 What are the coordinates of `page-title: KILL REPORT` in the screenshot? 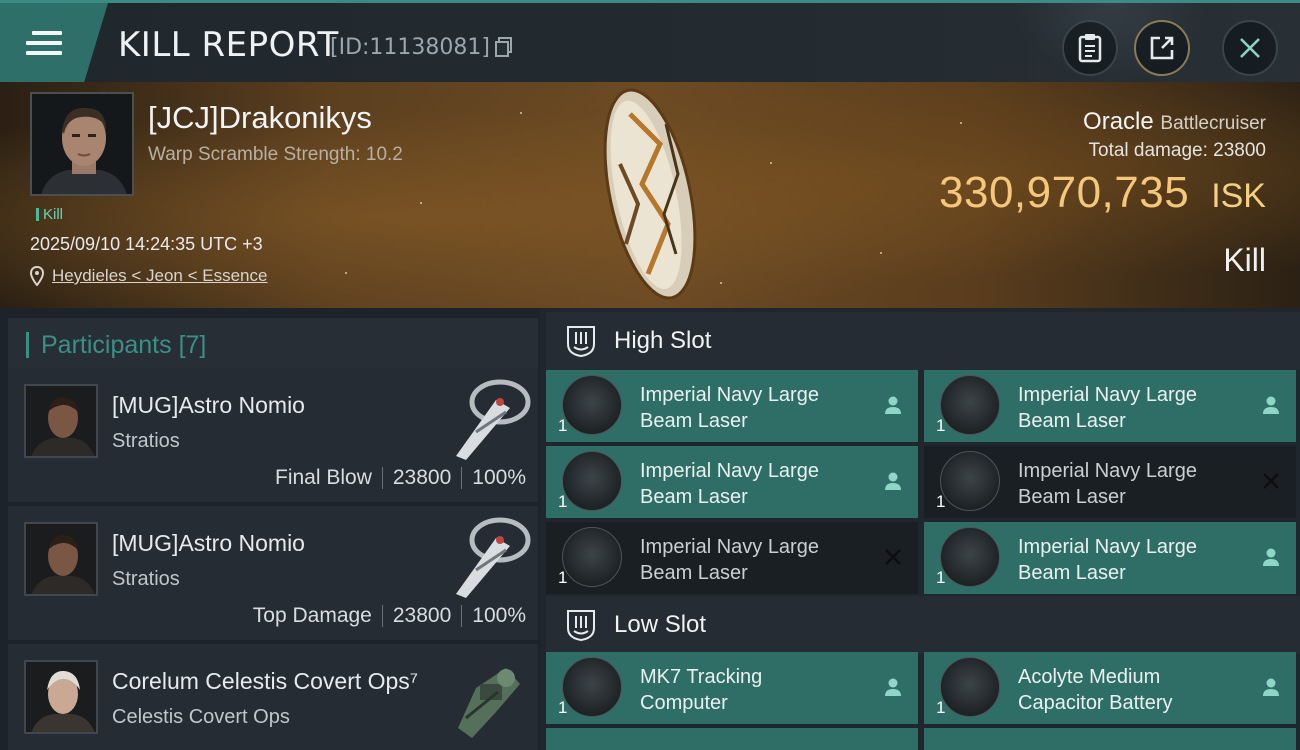 It's located at (228, 45).